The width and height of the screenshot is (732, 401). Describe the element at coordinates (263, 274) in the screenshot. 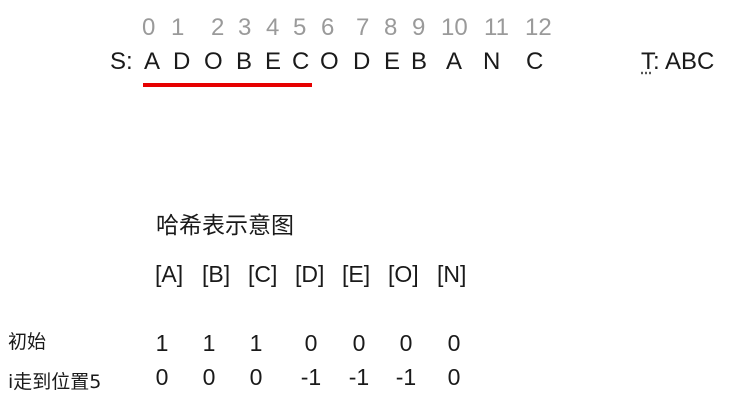

I see `hash-key: [C]` at that location.